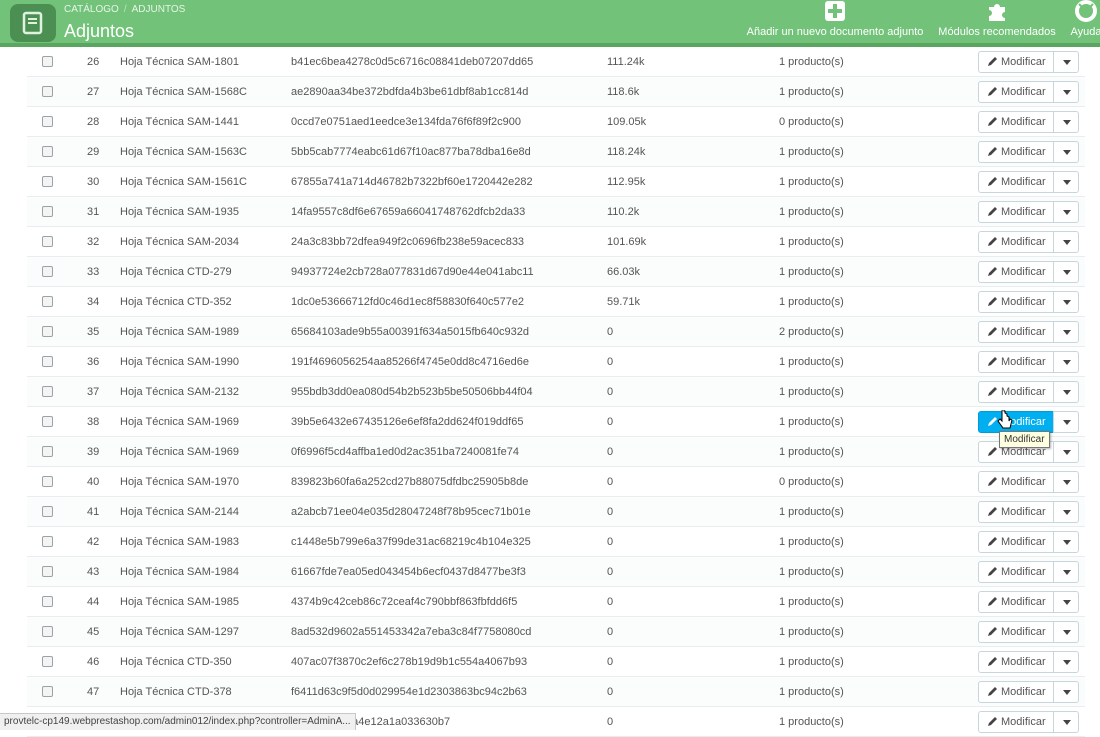 This screenshot has width=1100, height=737. What do you see at coordinates (91, 9) in the screenshot?
I see `breadcrumb-catalog: CATÁLOGO` at bounding box center [91, 9].